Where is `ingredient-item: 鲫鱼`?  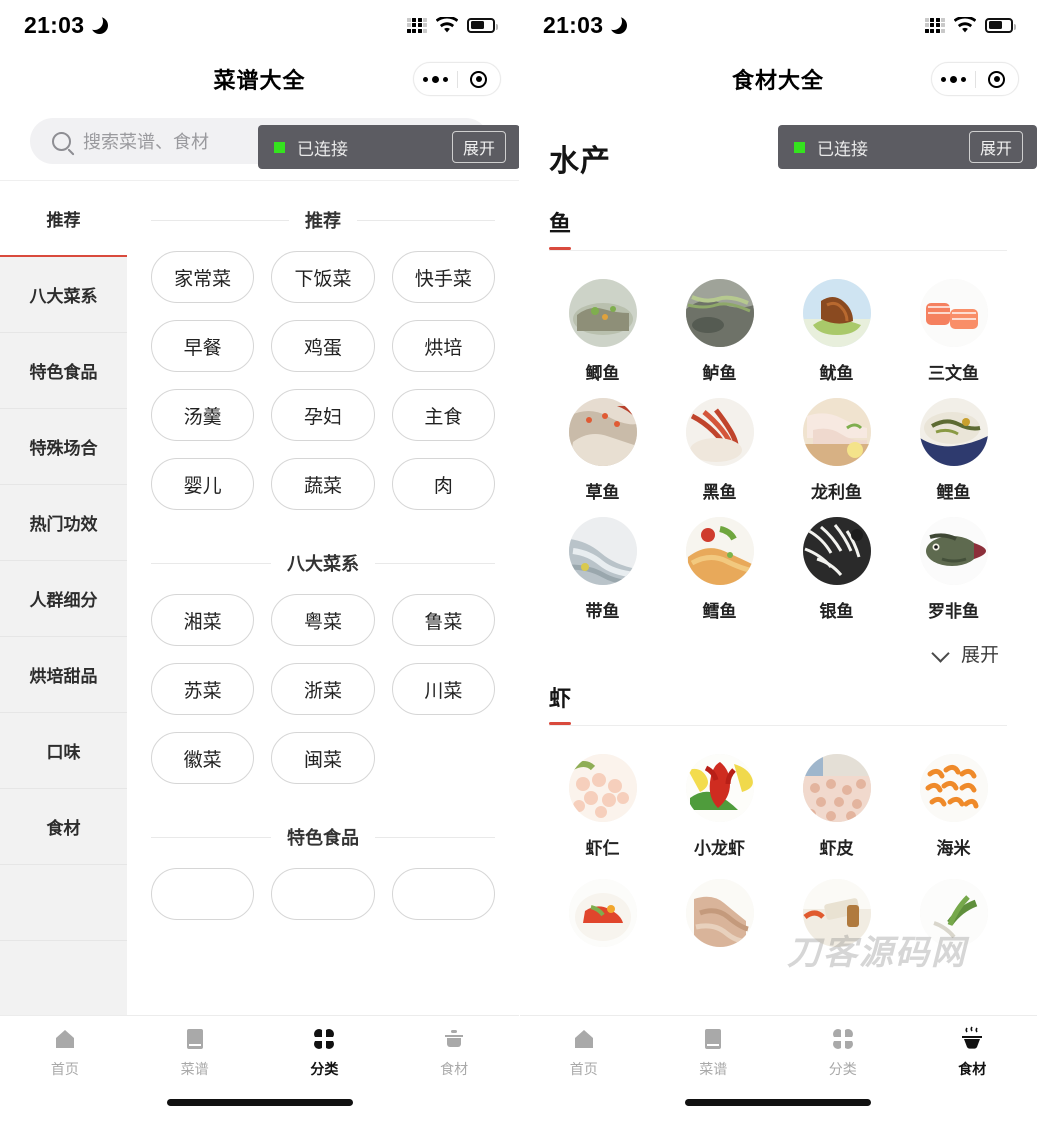
ingredient-item: 鲫鱼 is located at coordinates (602, 331).